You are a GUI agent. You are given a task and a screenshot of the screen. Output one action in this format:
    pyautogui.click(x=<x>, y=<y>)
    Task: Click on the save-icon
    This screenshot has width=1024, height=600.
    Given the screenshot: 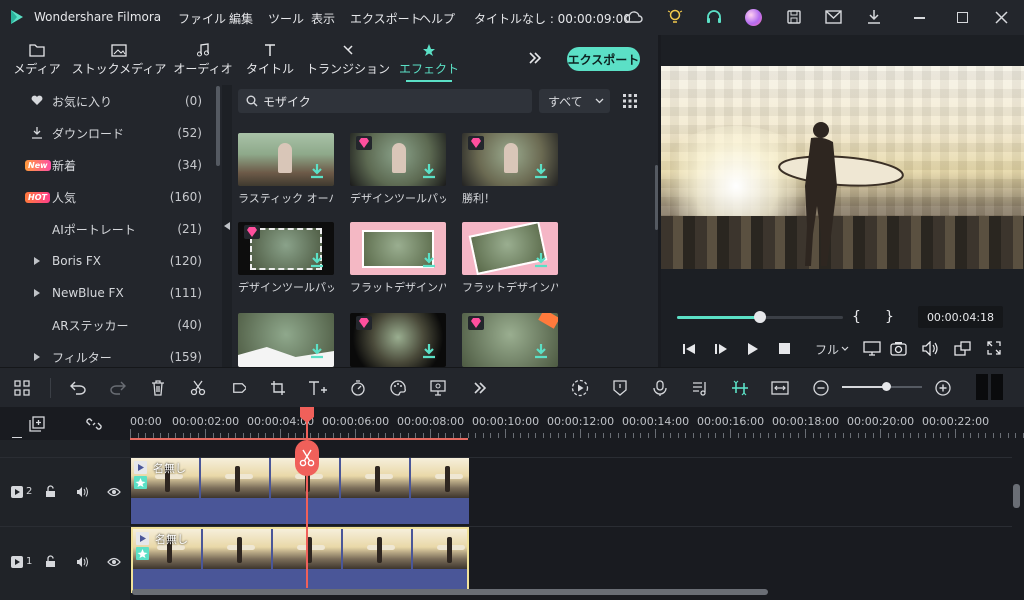 What is the action you would take?
    pyautogui.click(x=794, y=17)
    